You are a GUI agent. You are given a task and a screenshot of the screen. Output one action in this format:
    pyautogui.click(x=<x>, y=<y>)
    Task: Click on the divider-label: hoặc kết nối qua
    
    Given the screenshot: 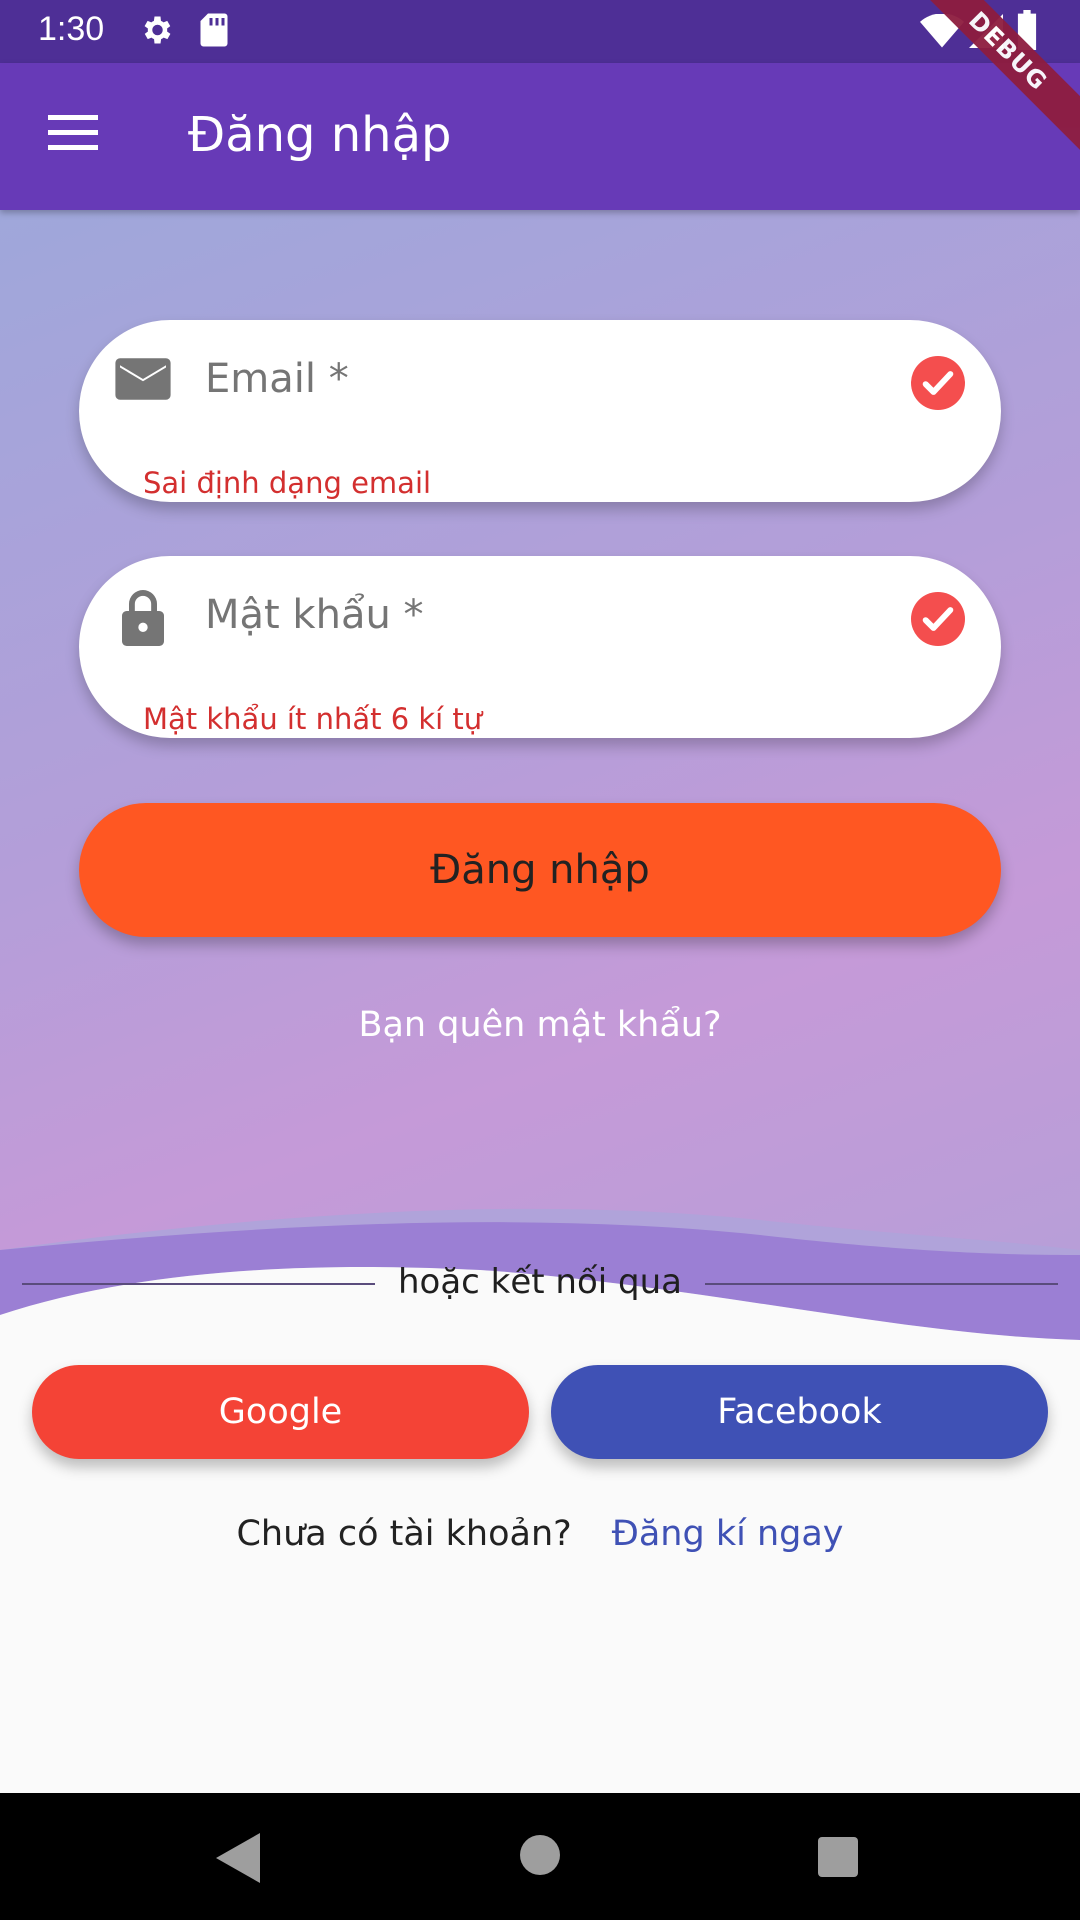 What is the action you would take?
    pyautogui.click(x=539, y=1282)
    